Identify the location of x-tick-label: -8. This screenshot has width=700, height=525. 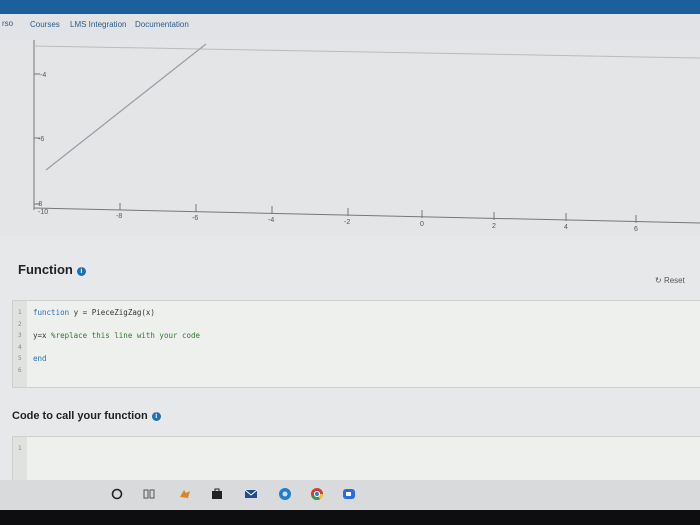
(119, 216).